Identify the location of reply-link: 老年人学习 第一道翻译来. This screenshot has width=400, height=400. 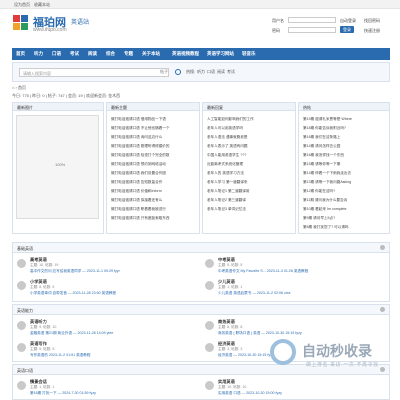
(251, 182).